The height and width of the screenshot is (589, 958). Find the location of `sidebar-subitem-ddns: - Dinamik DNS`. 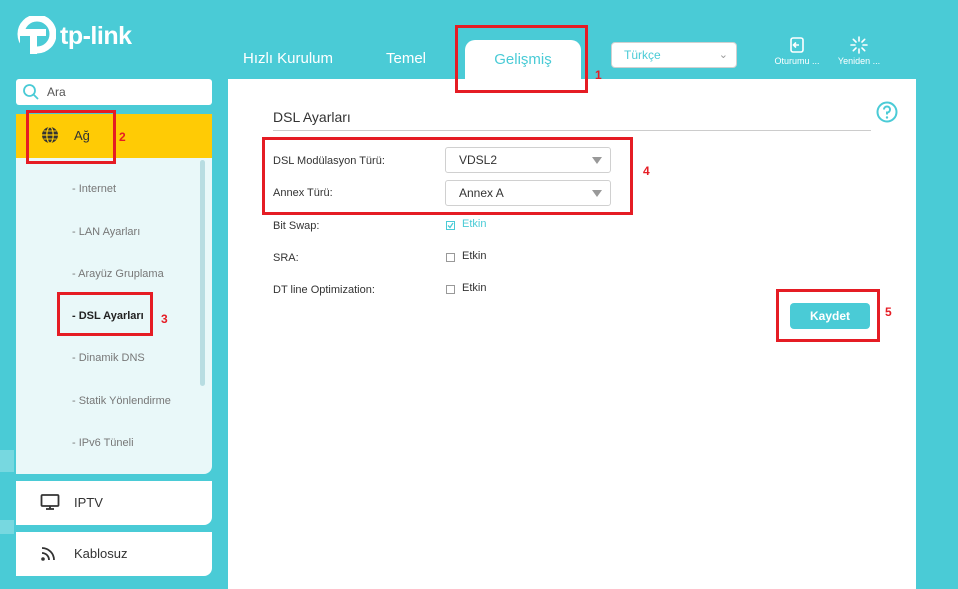

sidebar-subitem-ddns: - Dinamik DNS is located at coordinates (108, 358).